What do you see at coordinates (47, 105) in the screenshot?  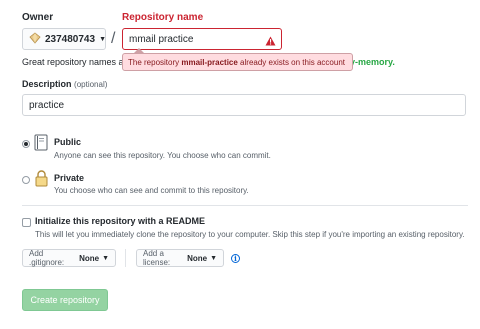 I see `description-value: practice` at bounding box center [47, 105].